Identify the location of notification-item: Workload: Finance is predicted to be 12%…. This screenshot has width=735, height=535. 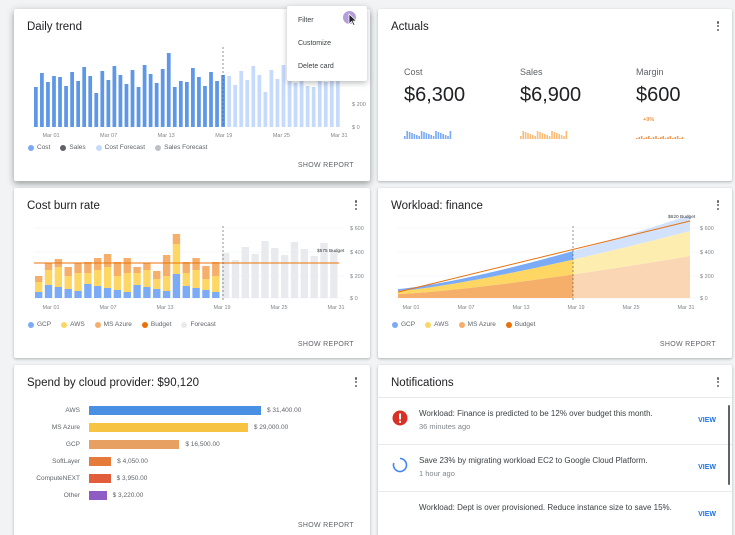
(555, 420).